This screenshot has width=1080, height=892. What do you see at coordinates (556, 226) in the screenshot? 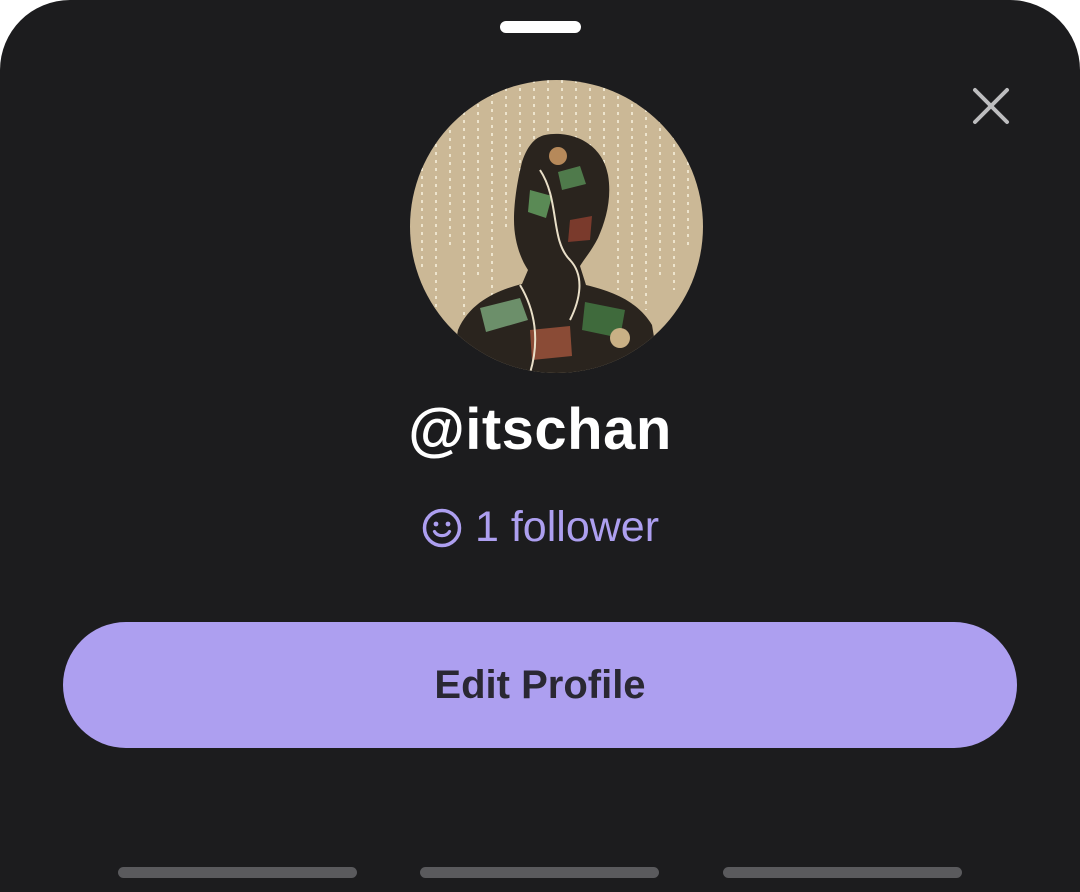
I see `profile-avatar` at bounding box center [556, 226].